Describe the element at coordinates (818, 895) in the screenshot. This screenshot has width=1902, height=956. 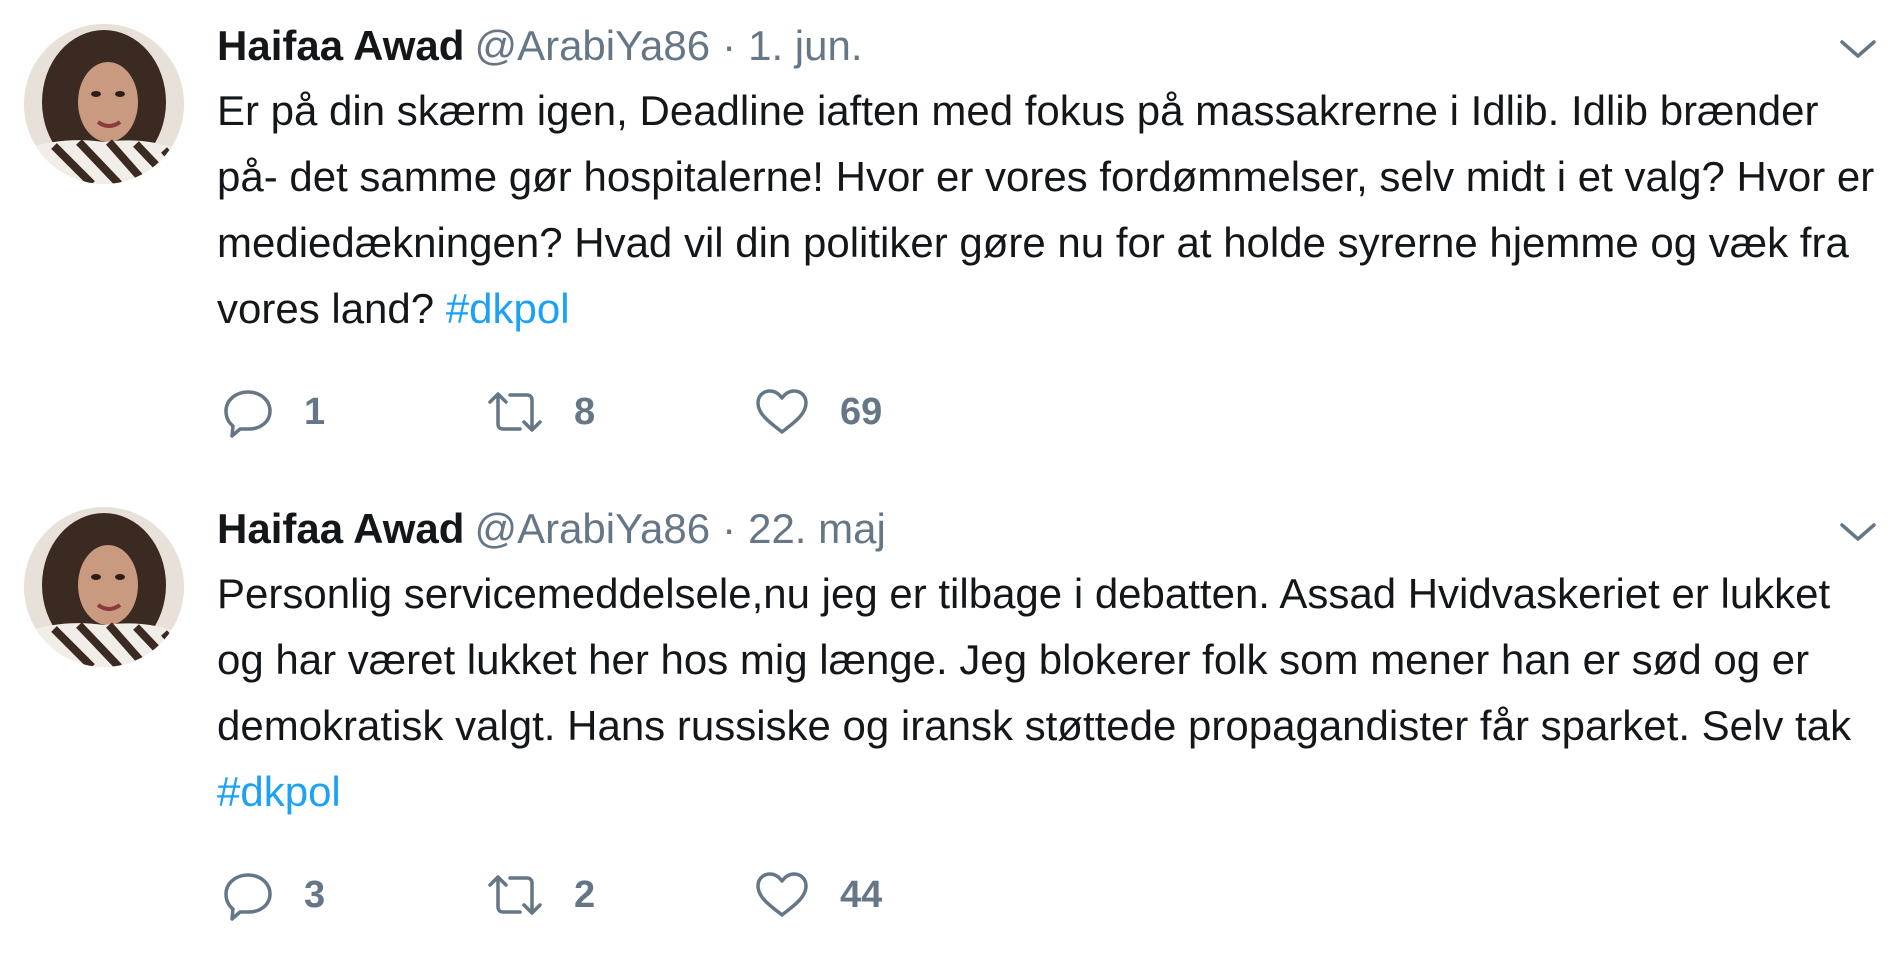
I see `like-button: 44` at that location.